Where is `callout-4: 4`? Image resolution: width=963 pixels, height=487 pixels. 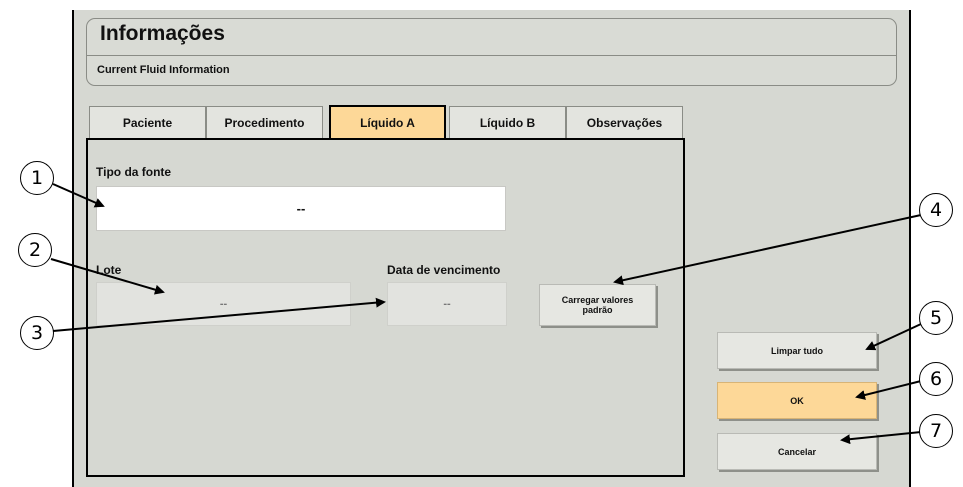 callout-4: 4 is located at coordinates (936, 210).